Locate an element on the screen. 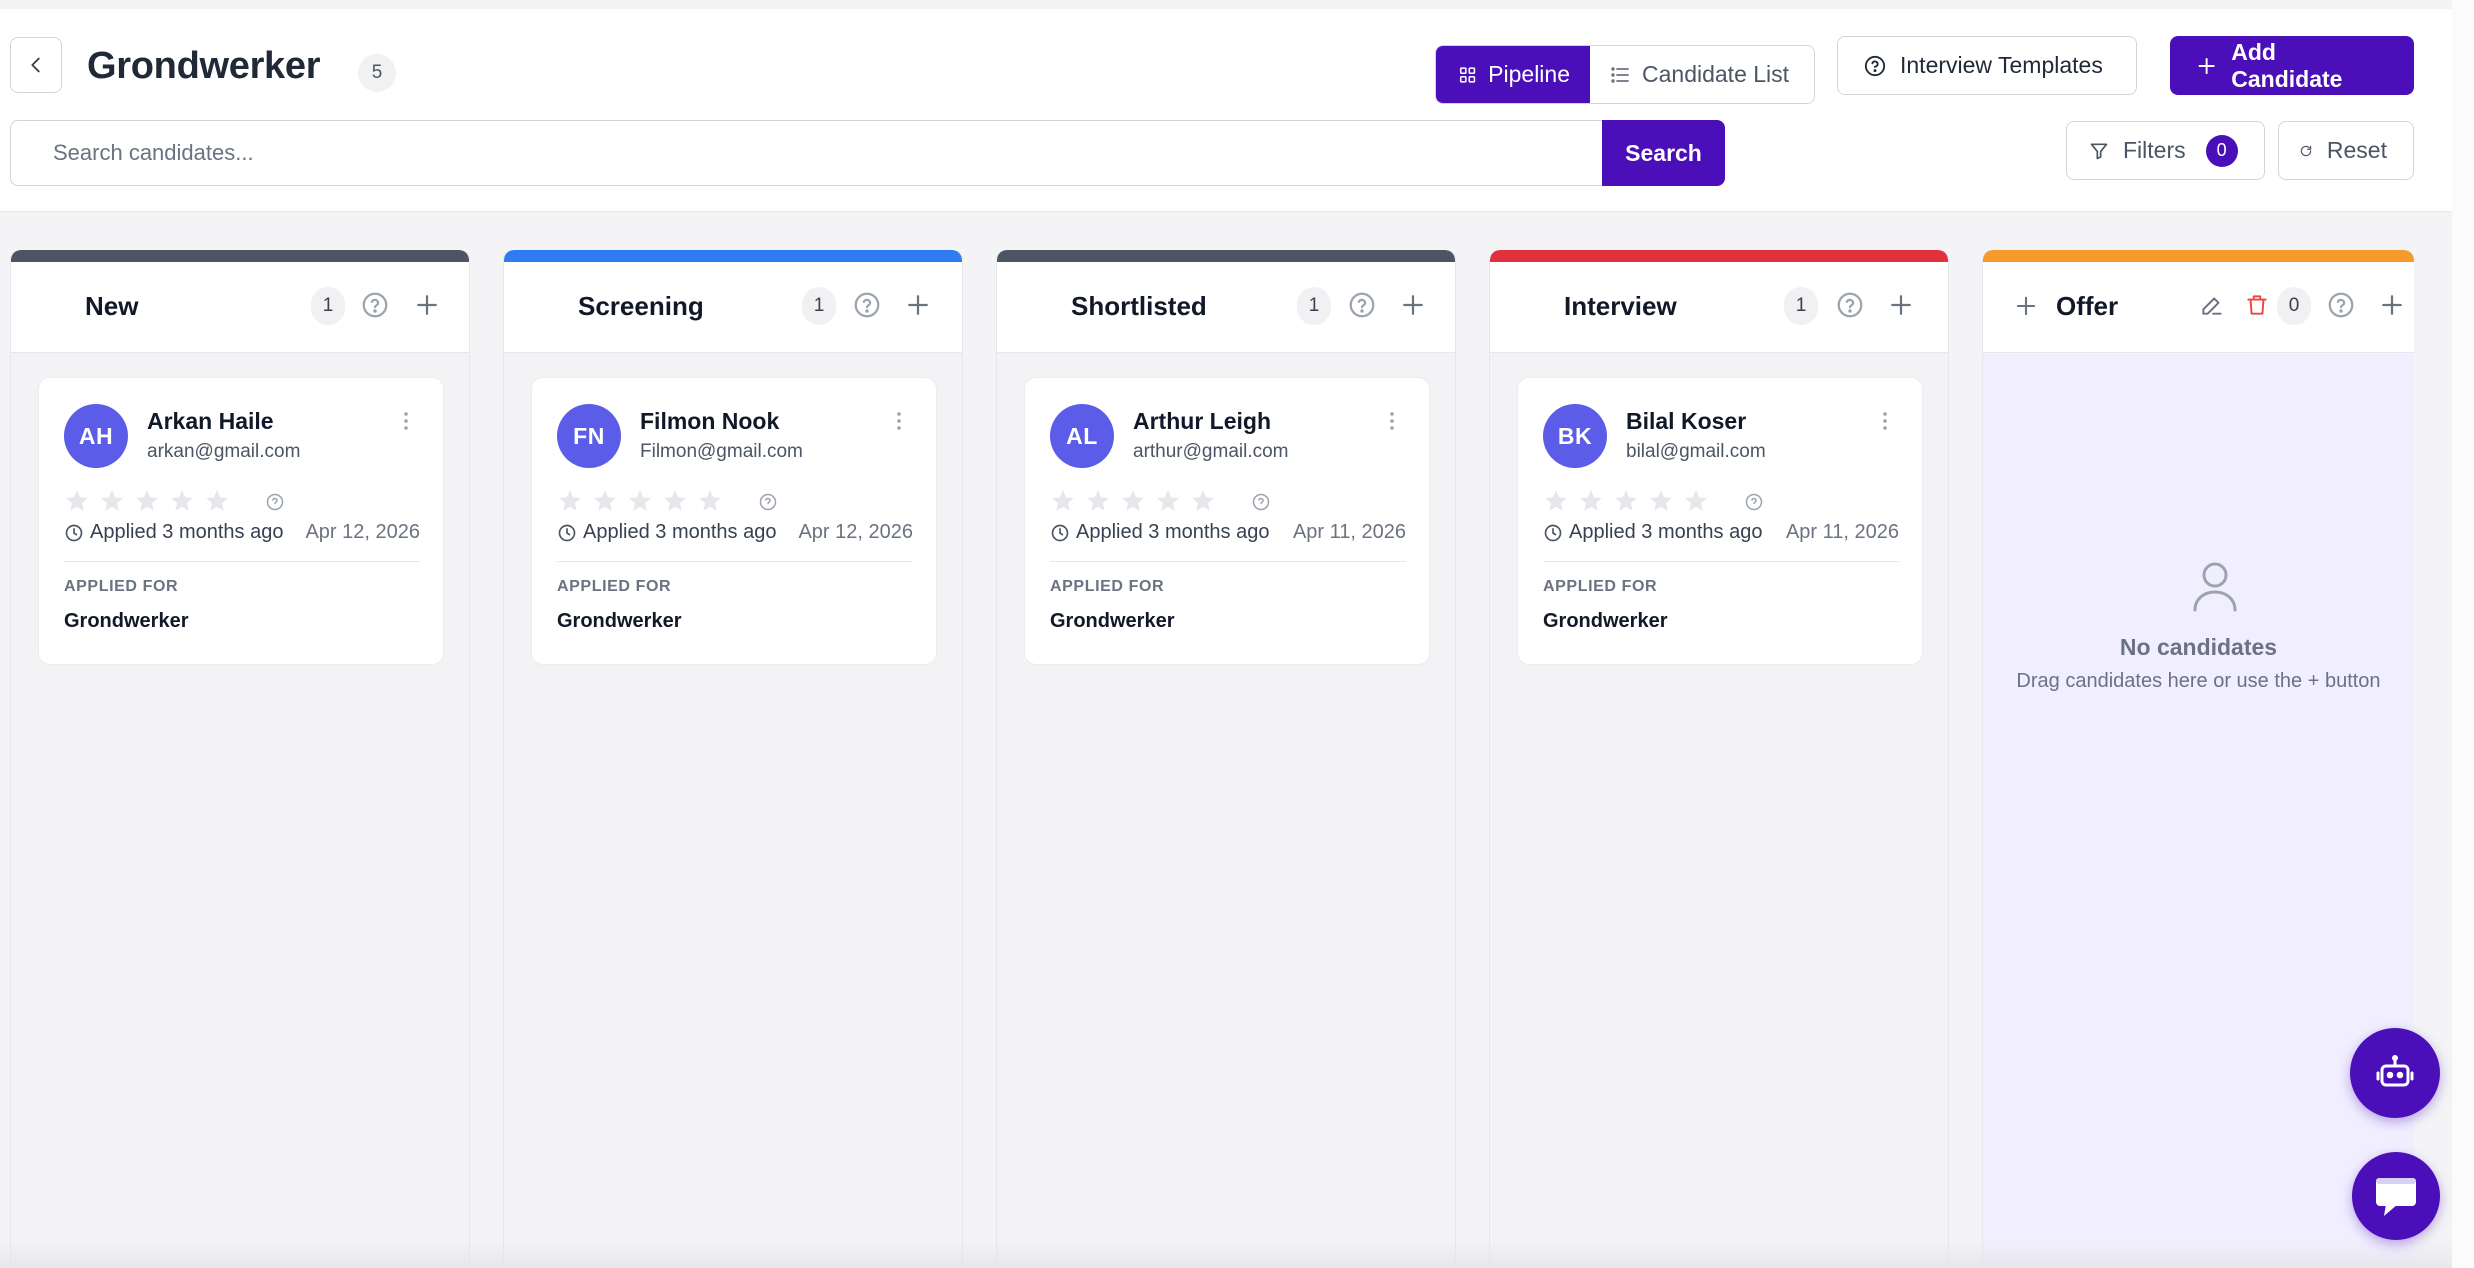 The height and width of the screenshot is (1268, 2474). add-candidate-button: Add Candidate is located at coordinates (2292, 65).